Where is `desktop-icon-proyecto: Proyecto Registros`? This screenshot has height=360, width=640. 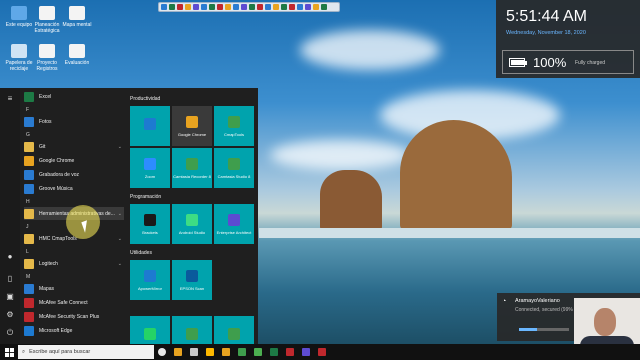 desktop-icon-proyecto: Proyecto Registros is located at coordinates (47, 58).